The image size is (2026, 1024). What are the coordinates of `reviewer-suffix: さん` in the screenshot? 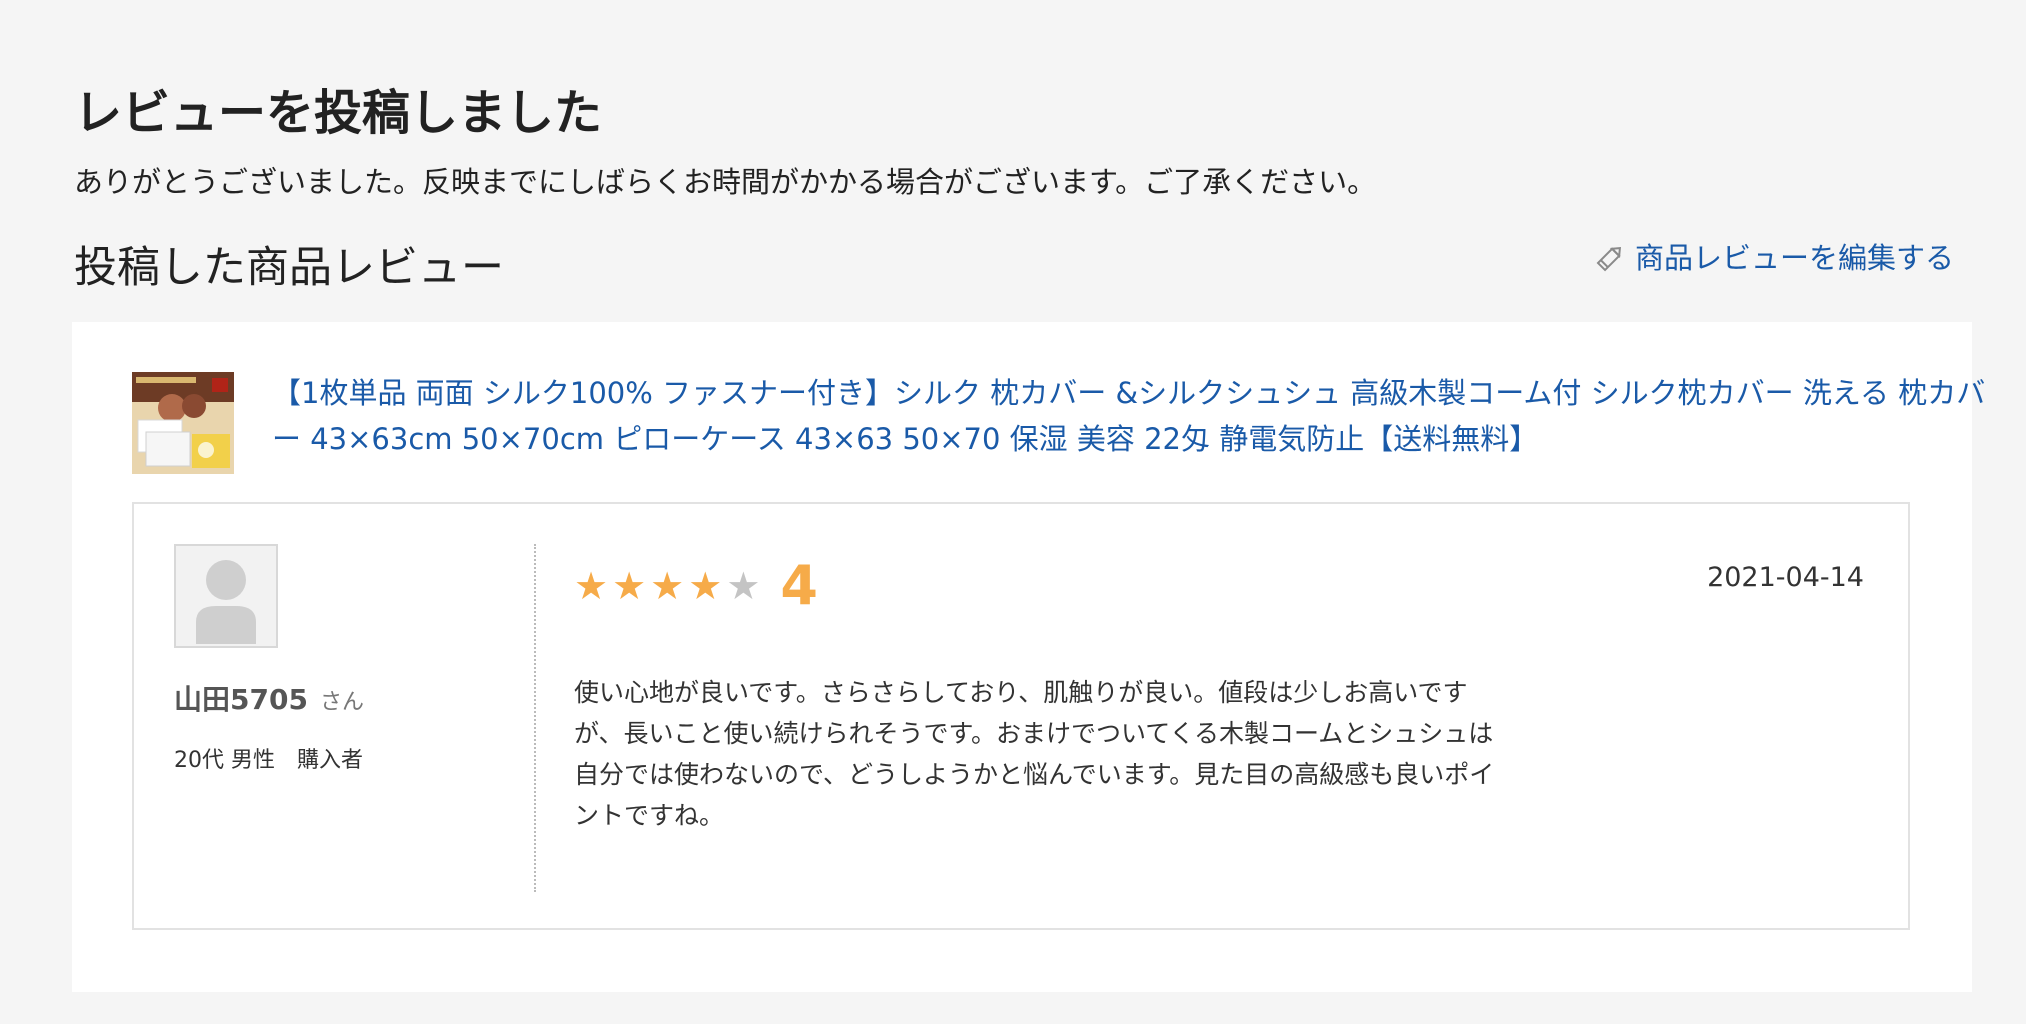 It's located at (341, 702).